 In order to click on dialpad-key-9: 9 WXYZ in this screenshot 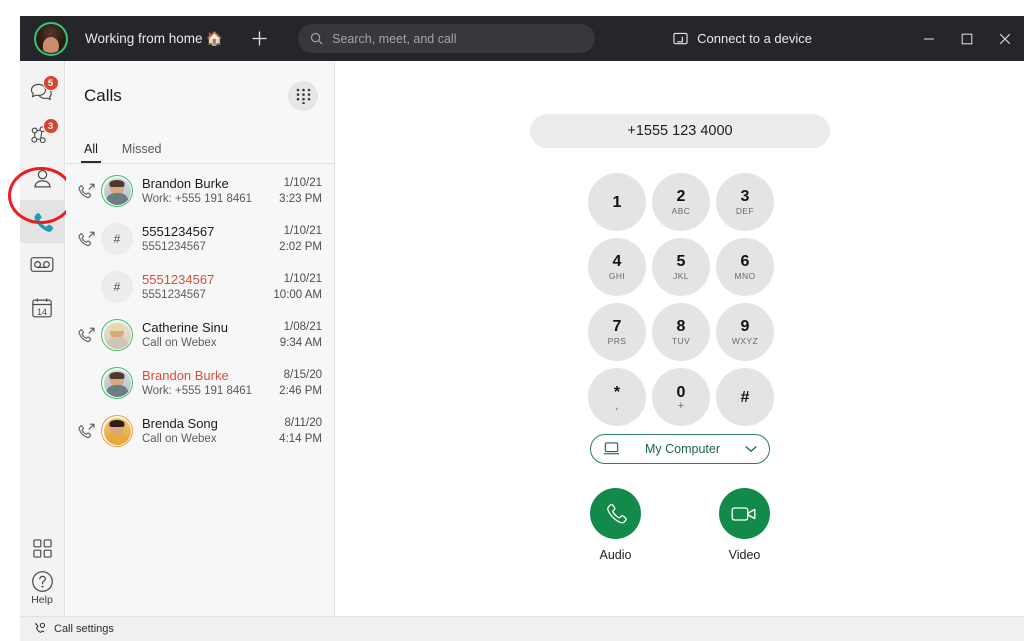, I will do `click(745, 332)`.